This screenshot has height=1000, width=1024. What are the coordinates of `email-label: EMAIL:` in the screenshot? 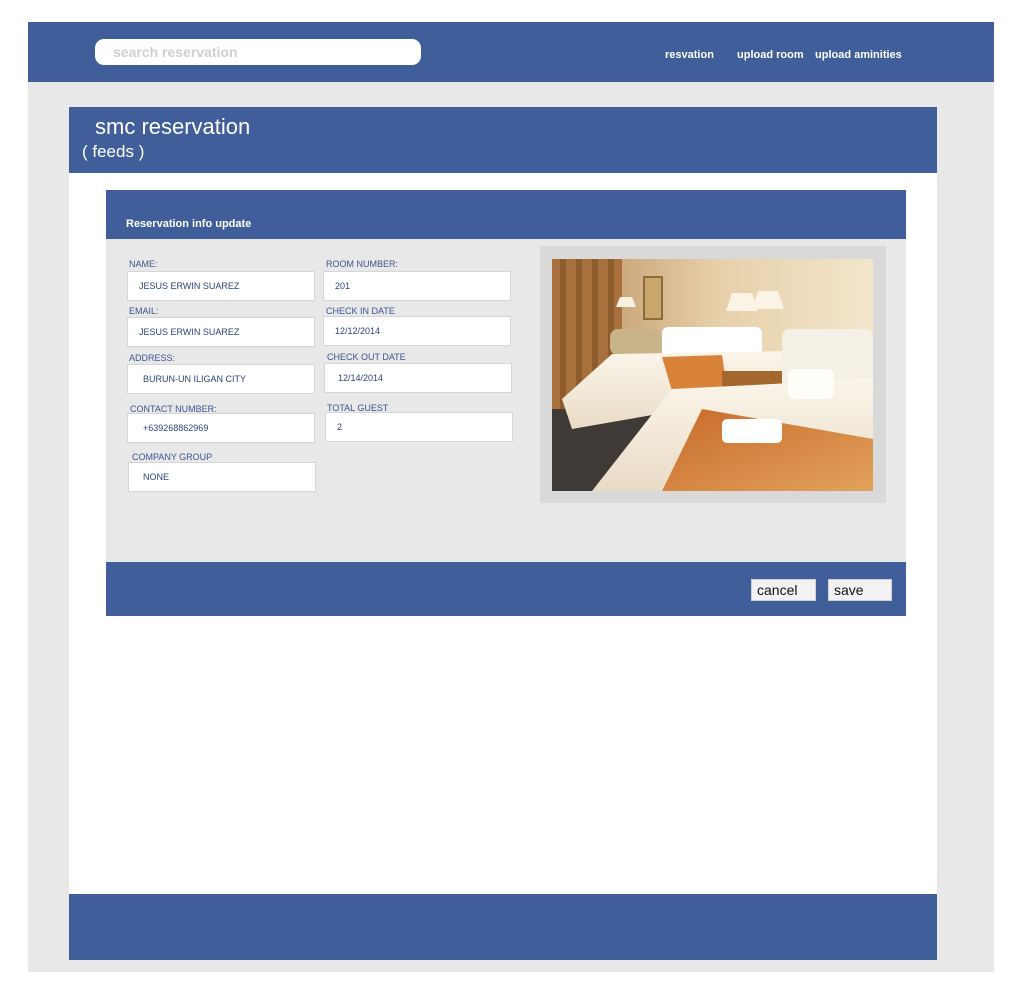 It's located at (144, 311).